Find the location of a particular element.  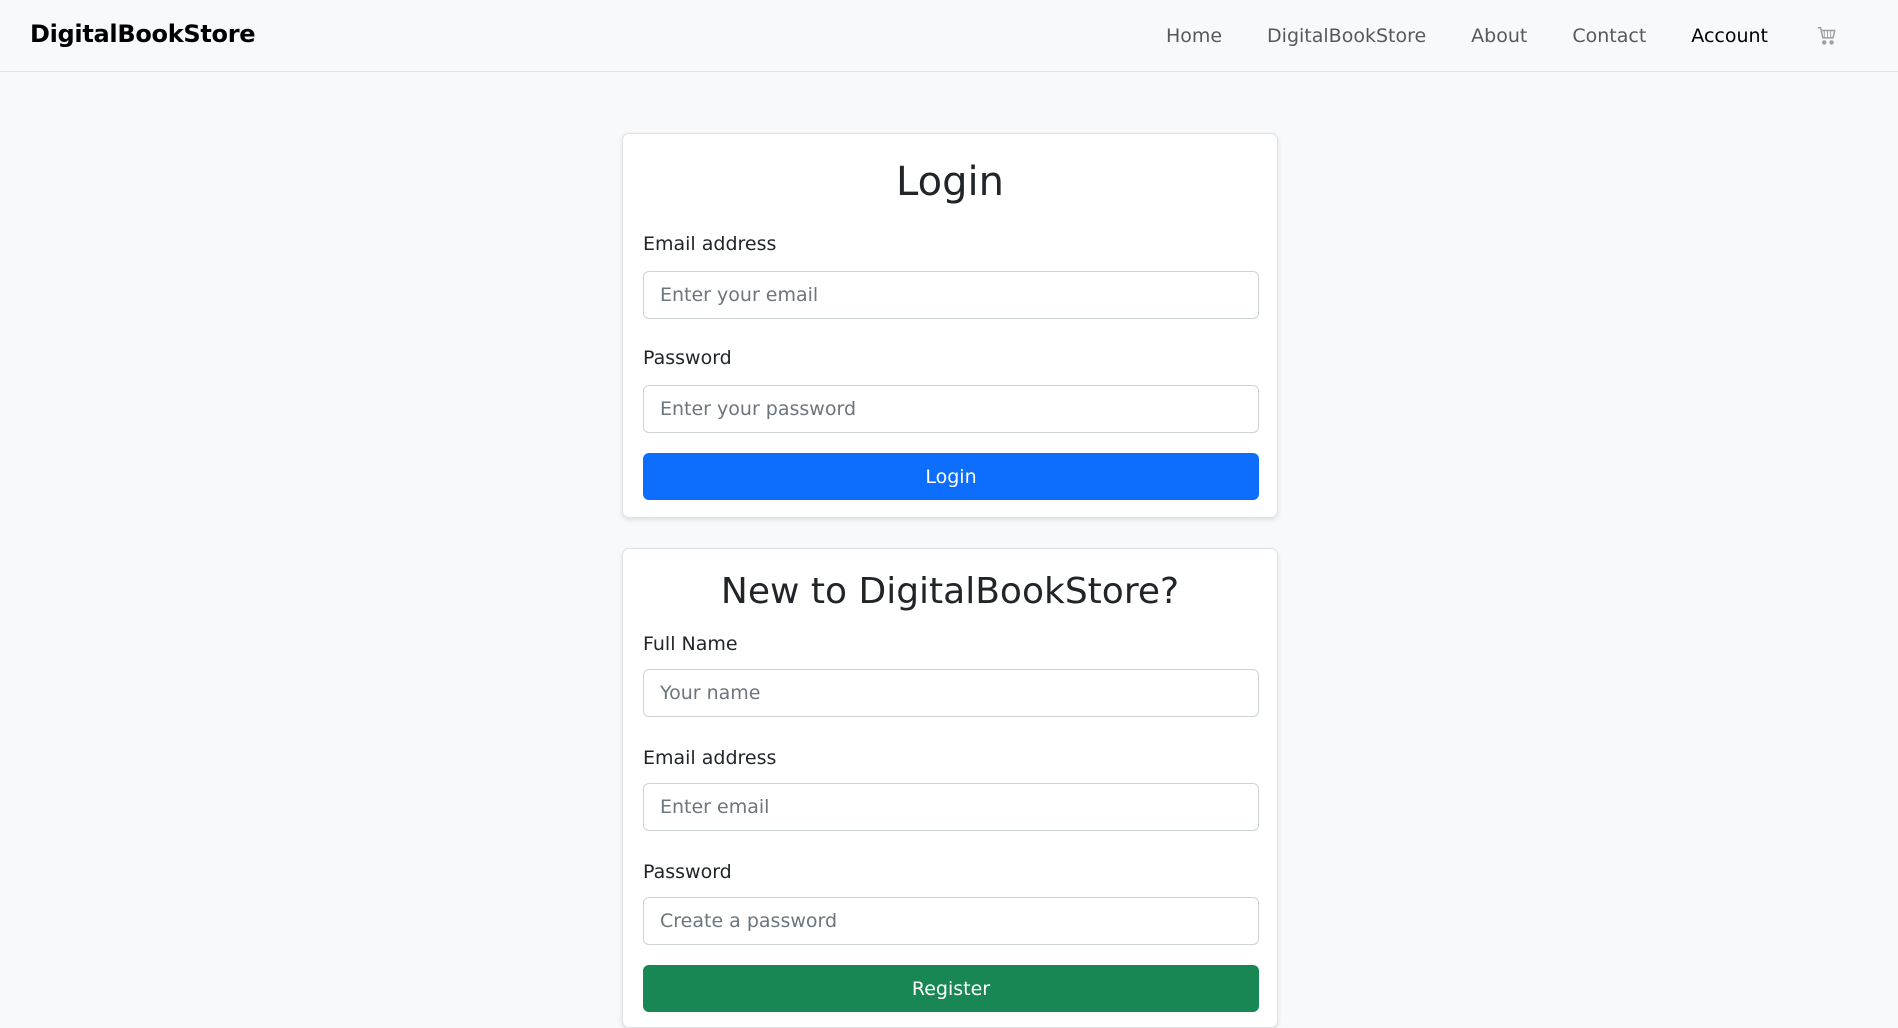

shopping-cart-icon is located at coordinates (1827, 36).